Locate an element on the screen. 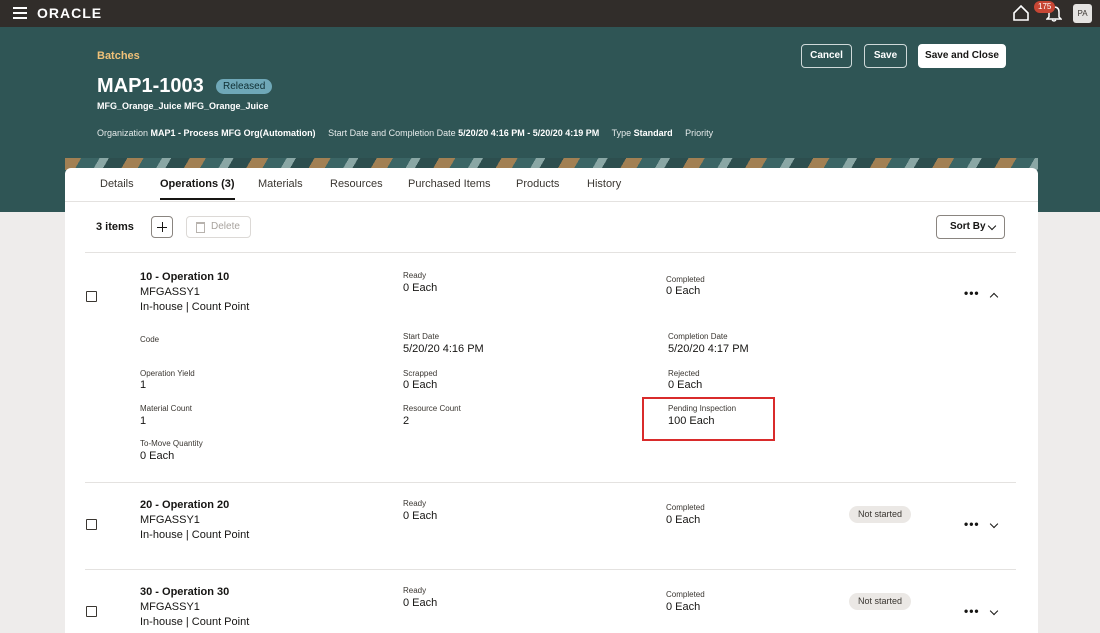 Image resolution: width=1100 pixels, height=633 pixels. tab-materials: Materials is located at coordinates (280, 184).